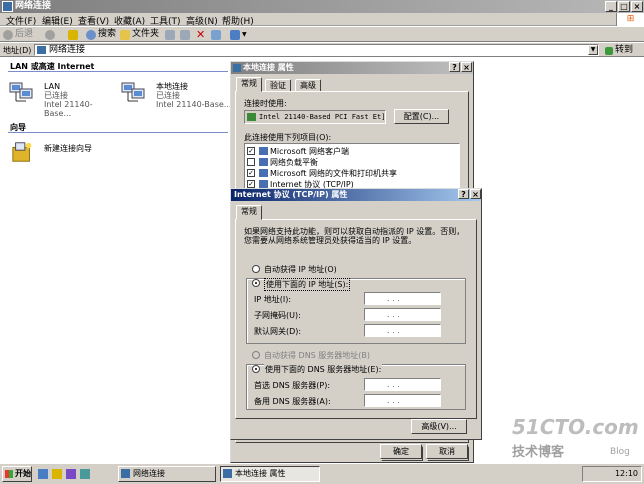 This screenshot has width=644, height=484. I want to click on maximize-button: □, so click(624, 6).